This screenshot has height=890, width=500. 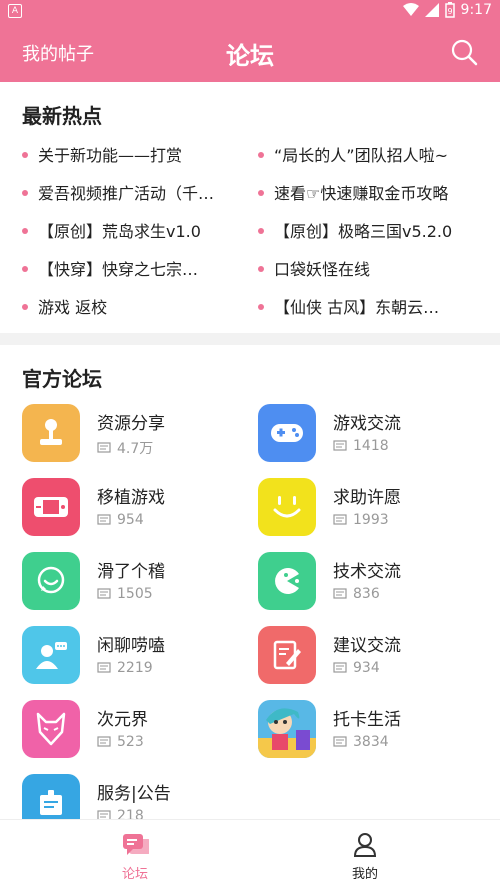 I want to click on fox-mask-icon, so click(x=51, y=729).